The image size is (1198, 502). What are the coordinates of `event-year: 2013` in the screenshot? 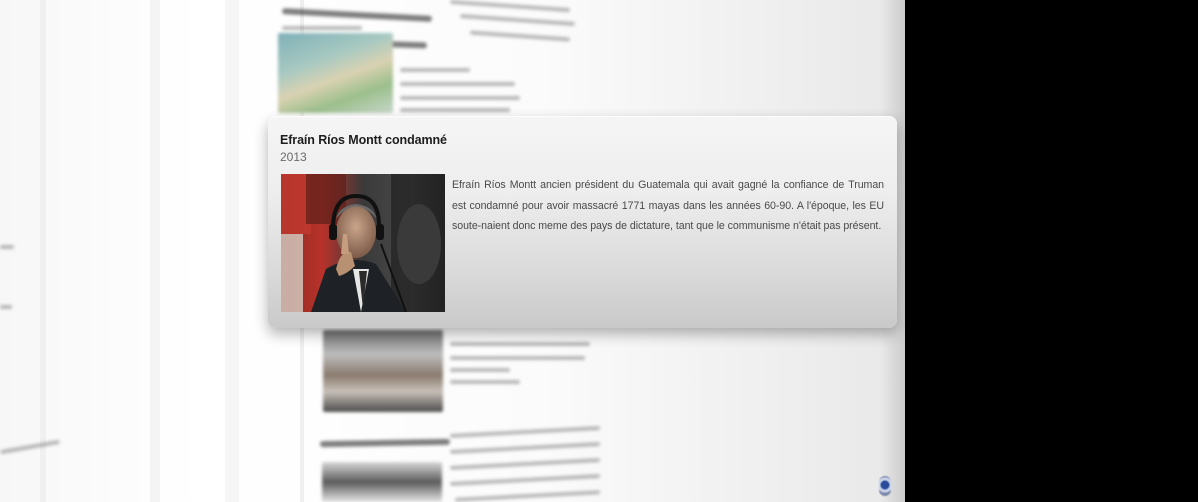 It's located at (293, 157).